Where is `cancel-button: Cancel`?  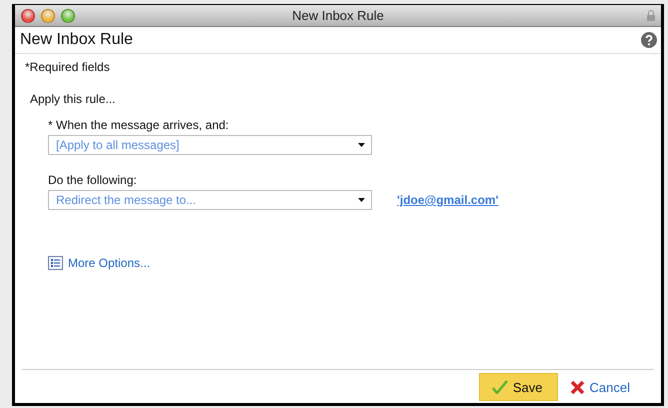 cancel-button: Cancel is located at coordinates (600, 387).